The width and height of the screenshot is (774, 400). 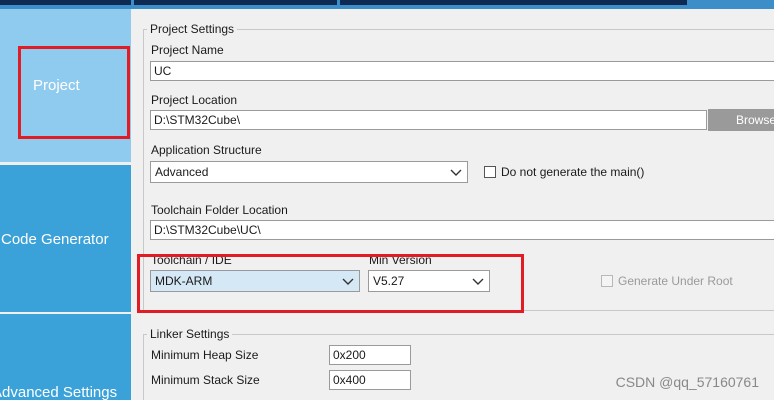 What do you see at coordinates (206, 150) in the screenshot?
I see `application-structure-label: Application Structure` at bounding box center [206, 150].